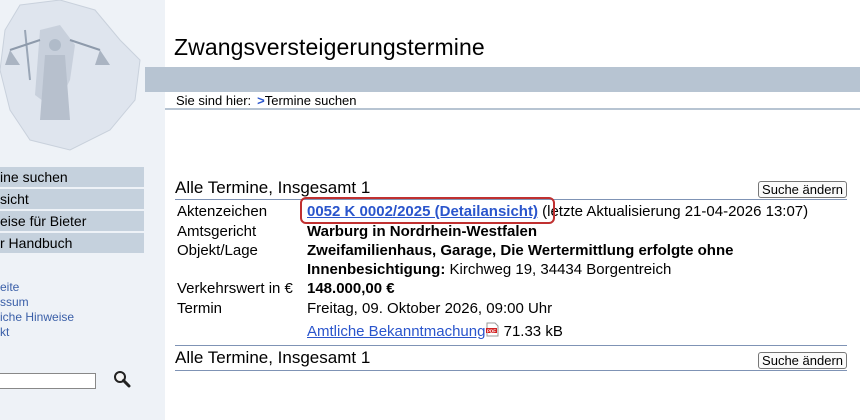  What do you see at coordinates (37, 332) in the screenshot?
I see `sidebar-link-kontakt: kt` at bounding box center [37, 332].